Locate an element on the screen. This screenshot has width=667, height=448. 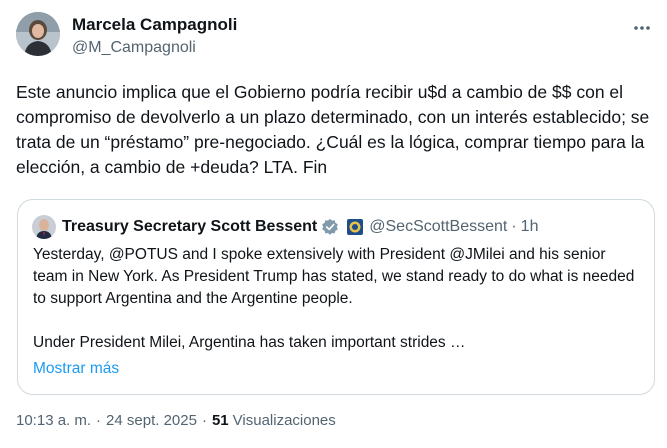
author-name: Marcela Campagnoli is located at coordinates (154, 25).